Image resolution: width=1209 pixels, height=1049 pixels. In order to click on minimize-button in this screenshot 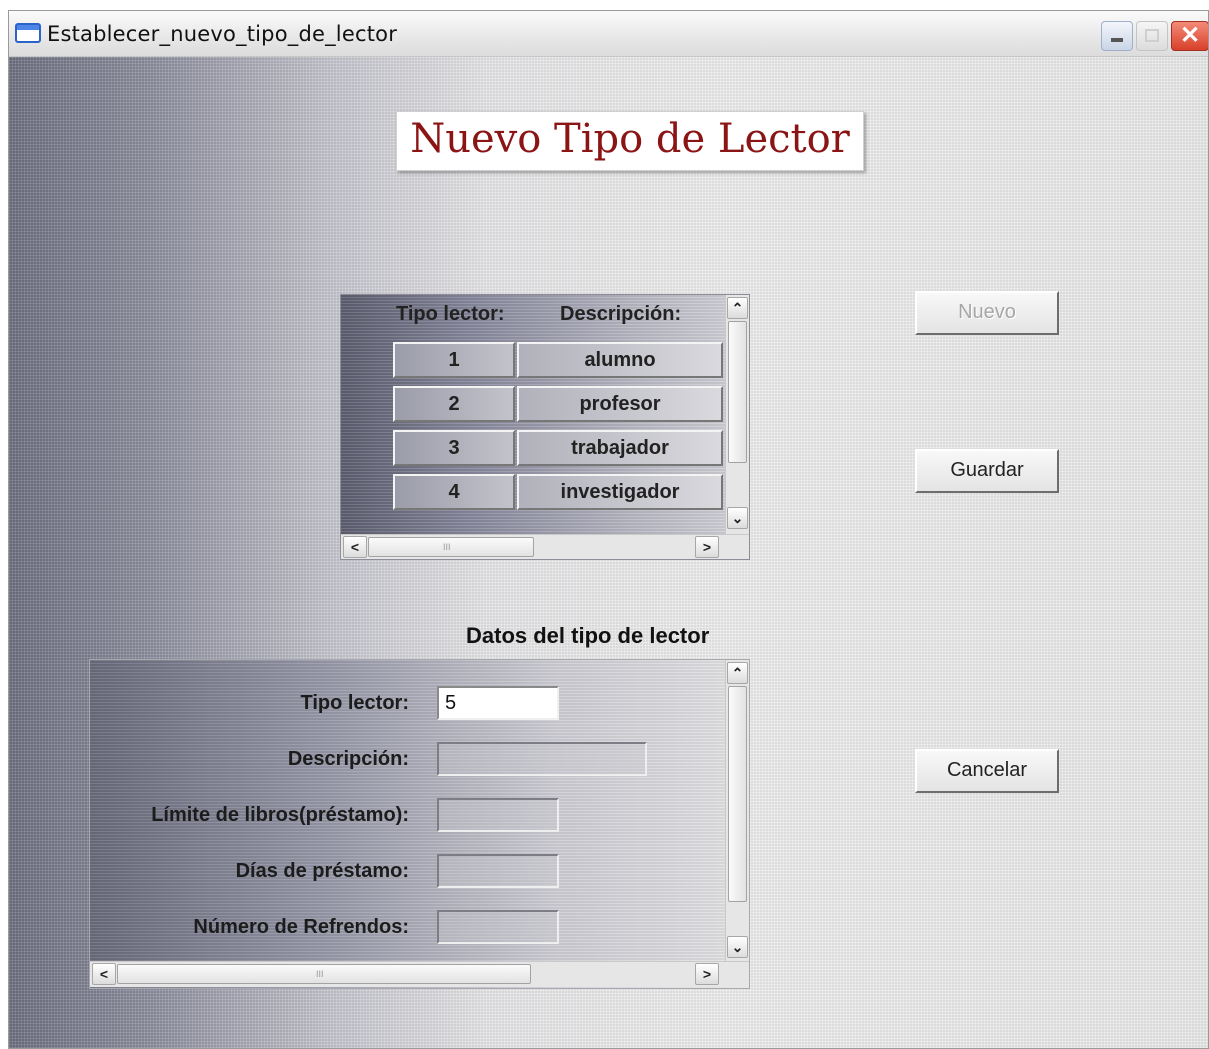, I will do `click(1117, 36)`.